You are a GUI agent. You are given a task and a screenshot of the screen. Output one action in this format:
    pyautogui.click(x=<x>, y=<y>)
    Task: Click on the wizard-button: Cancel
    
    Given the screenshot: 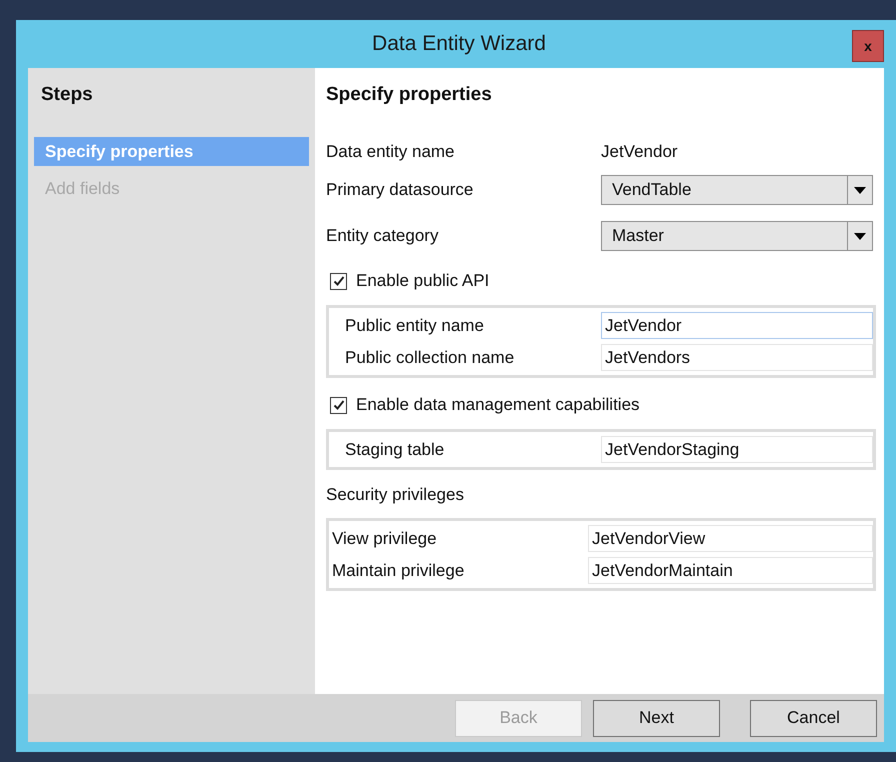 What is the action you would take?
    pyautogui.click(x=813, y=718)
    